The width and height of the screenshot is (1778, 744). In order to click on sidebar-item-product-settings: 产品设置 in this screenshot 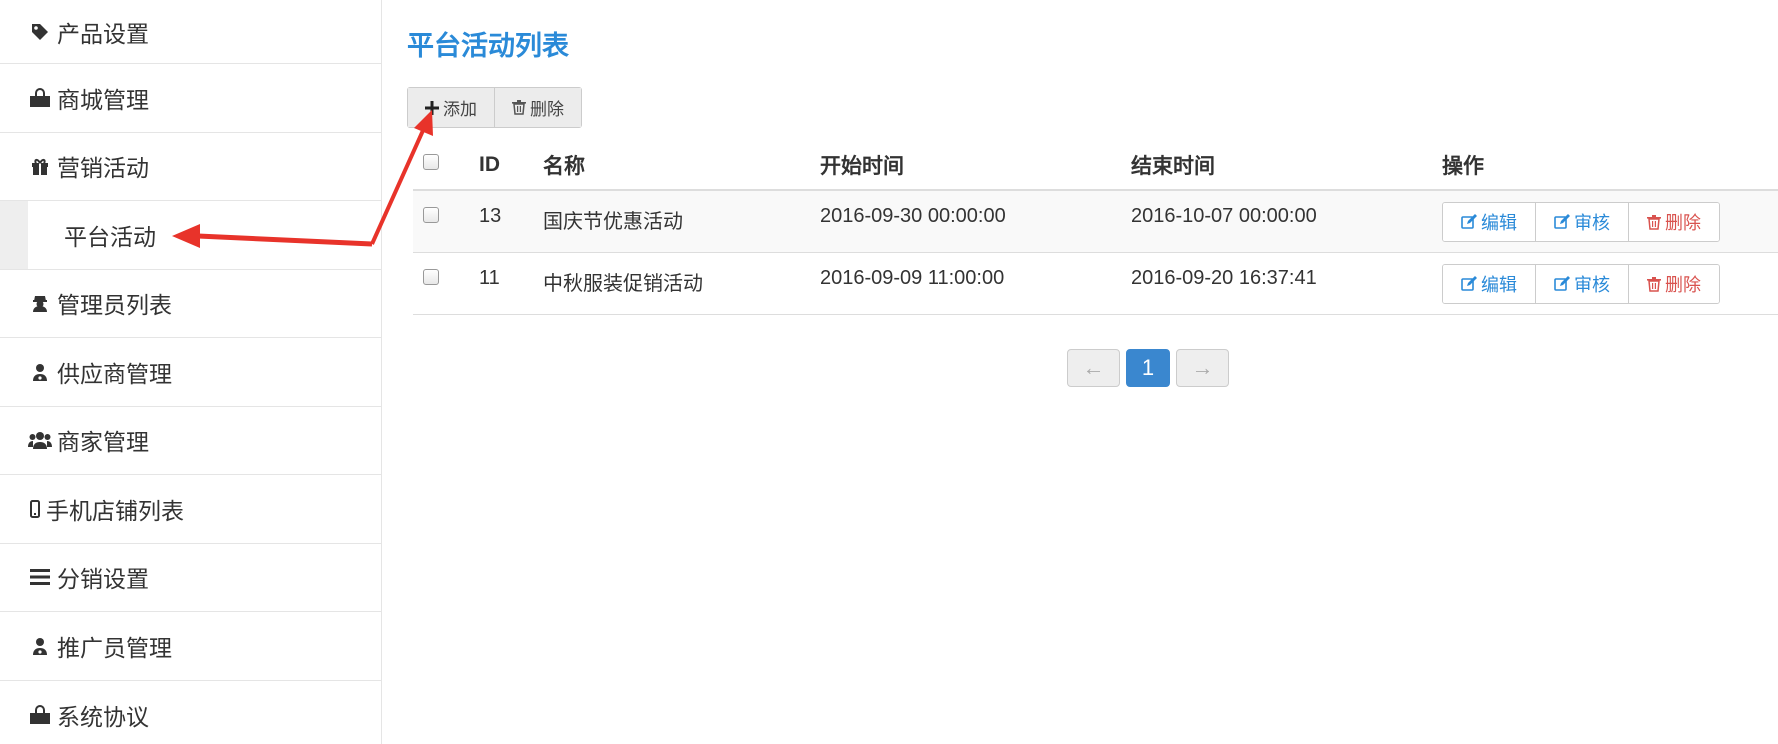, I will do `click(190, 32)`.